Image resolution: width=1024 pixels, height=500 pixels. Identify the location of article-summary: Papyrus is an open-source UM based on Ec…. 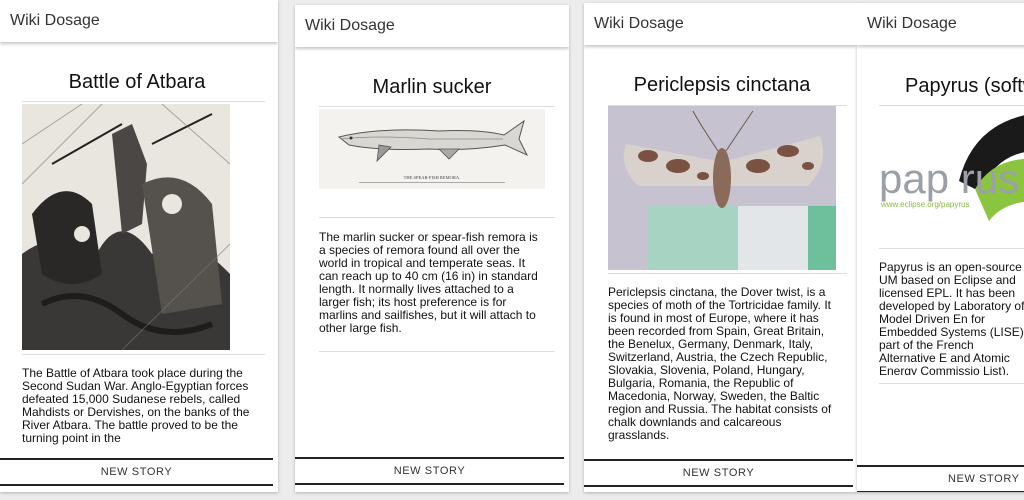
(951, 318).